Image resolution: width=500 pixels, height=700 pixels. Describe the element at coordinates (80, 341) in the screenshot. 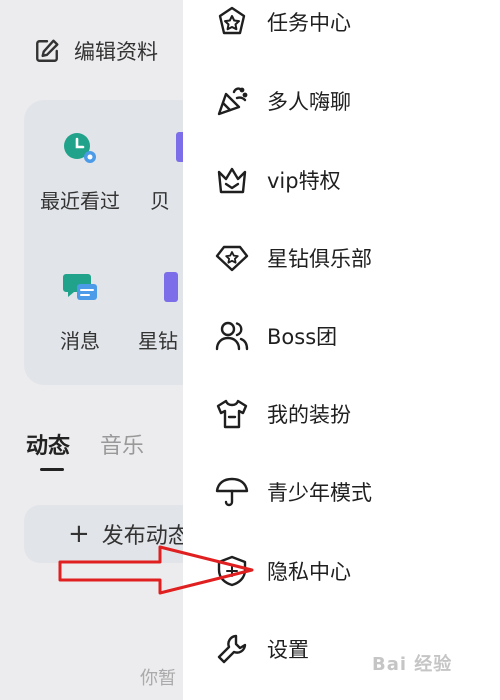

I see `quick-item-label: 消息` at that location.